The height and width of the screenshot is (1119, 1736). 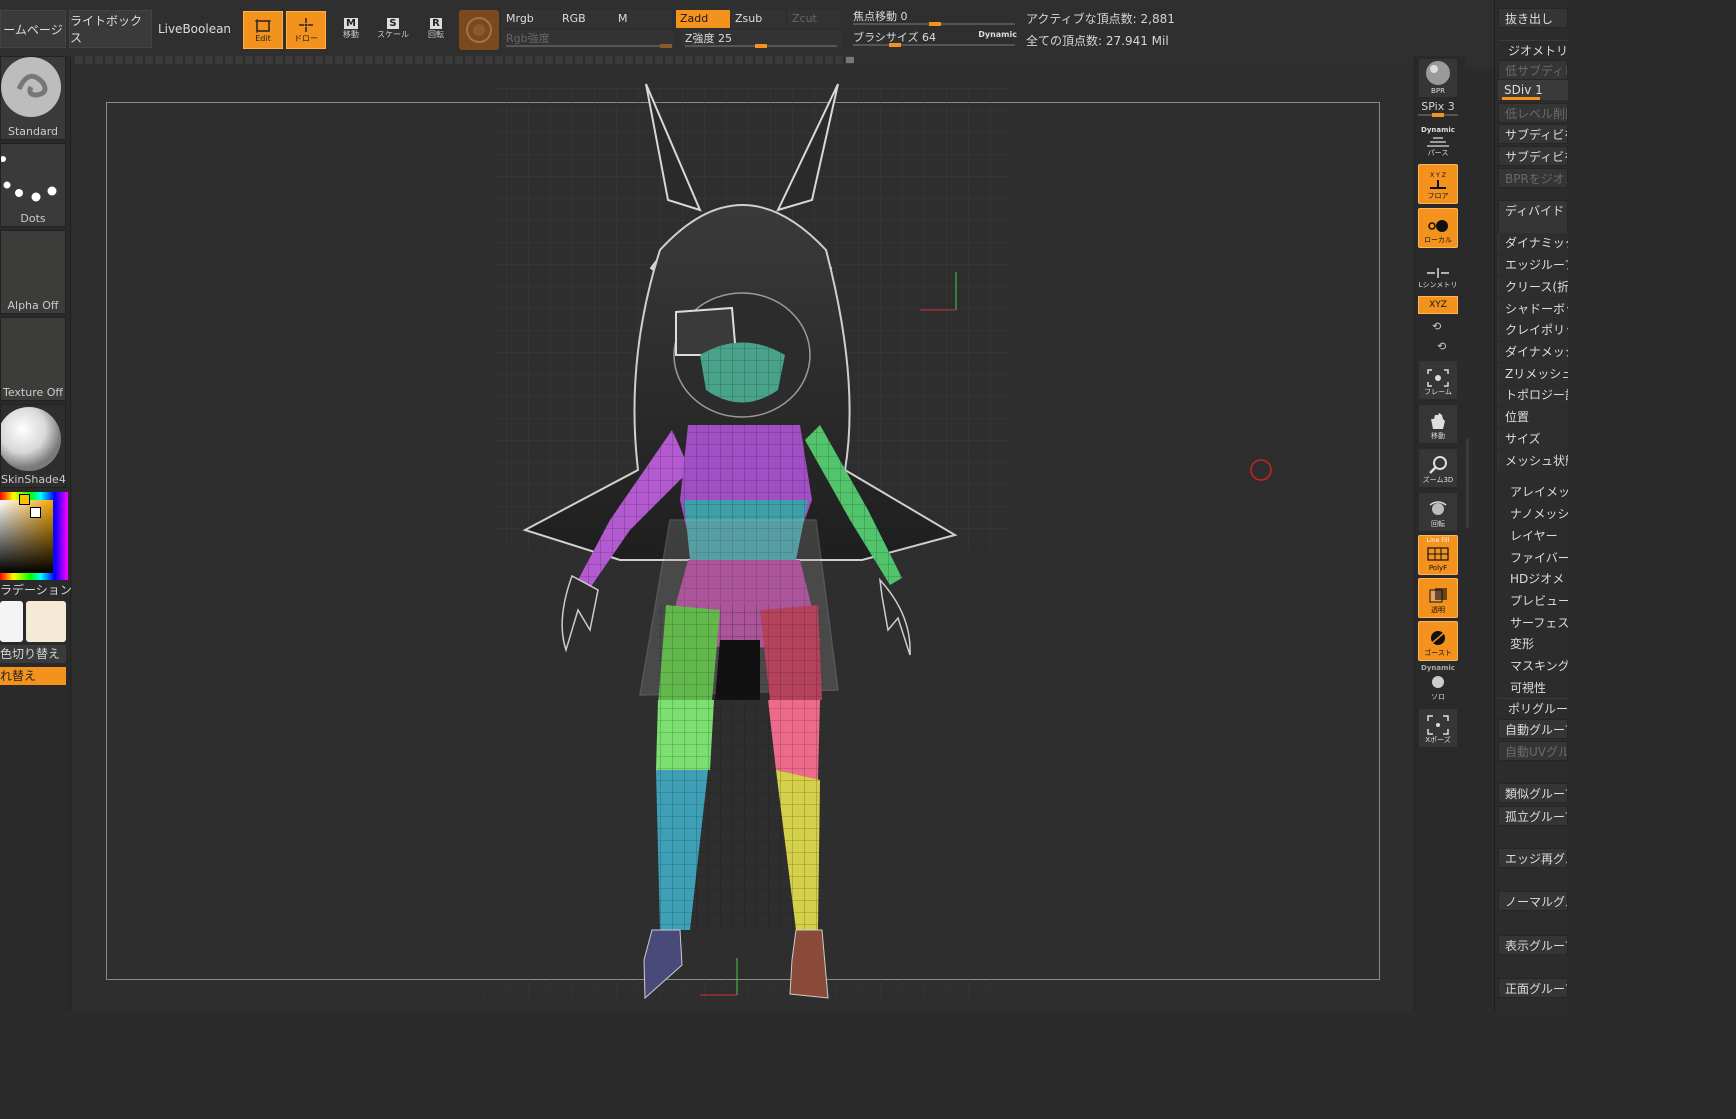 I want to click on palette-item: トポロジー調, so click(x=1533, y=395).